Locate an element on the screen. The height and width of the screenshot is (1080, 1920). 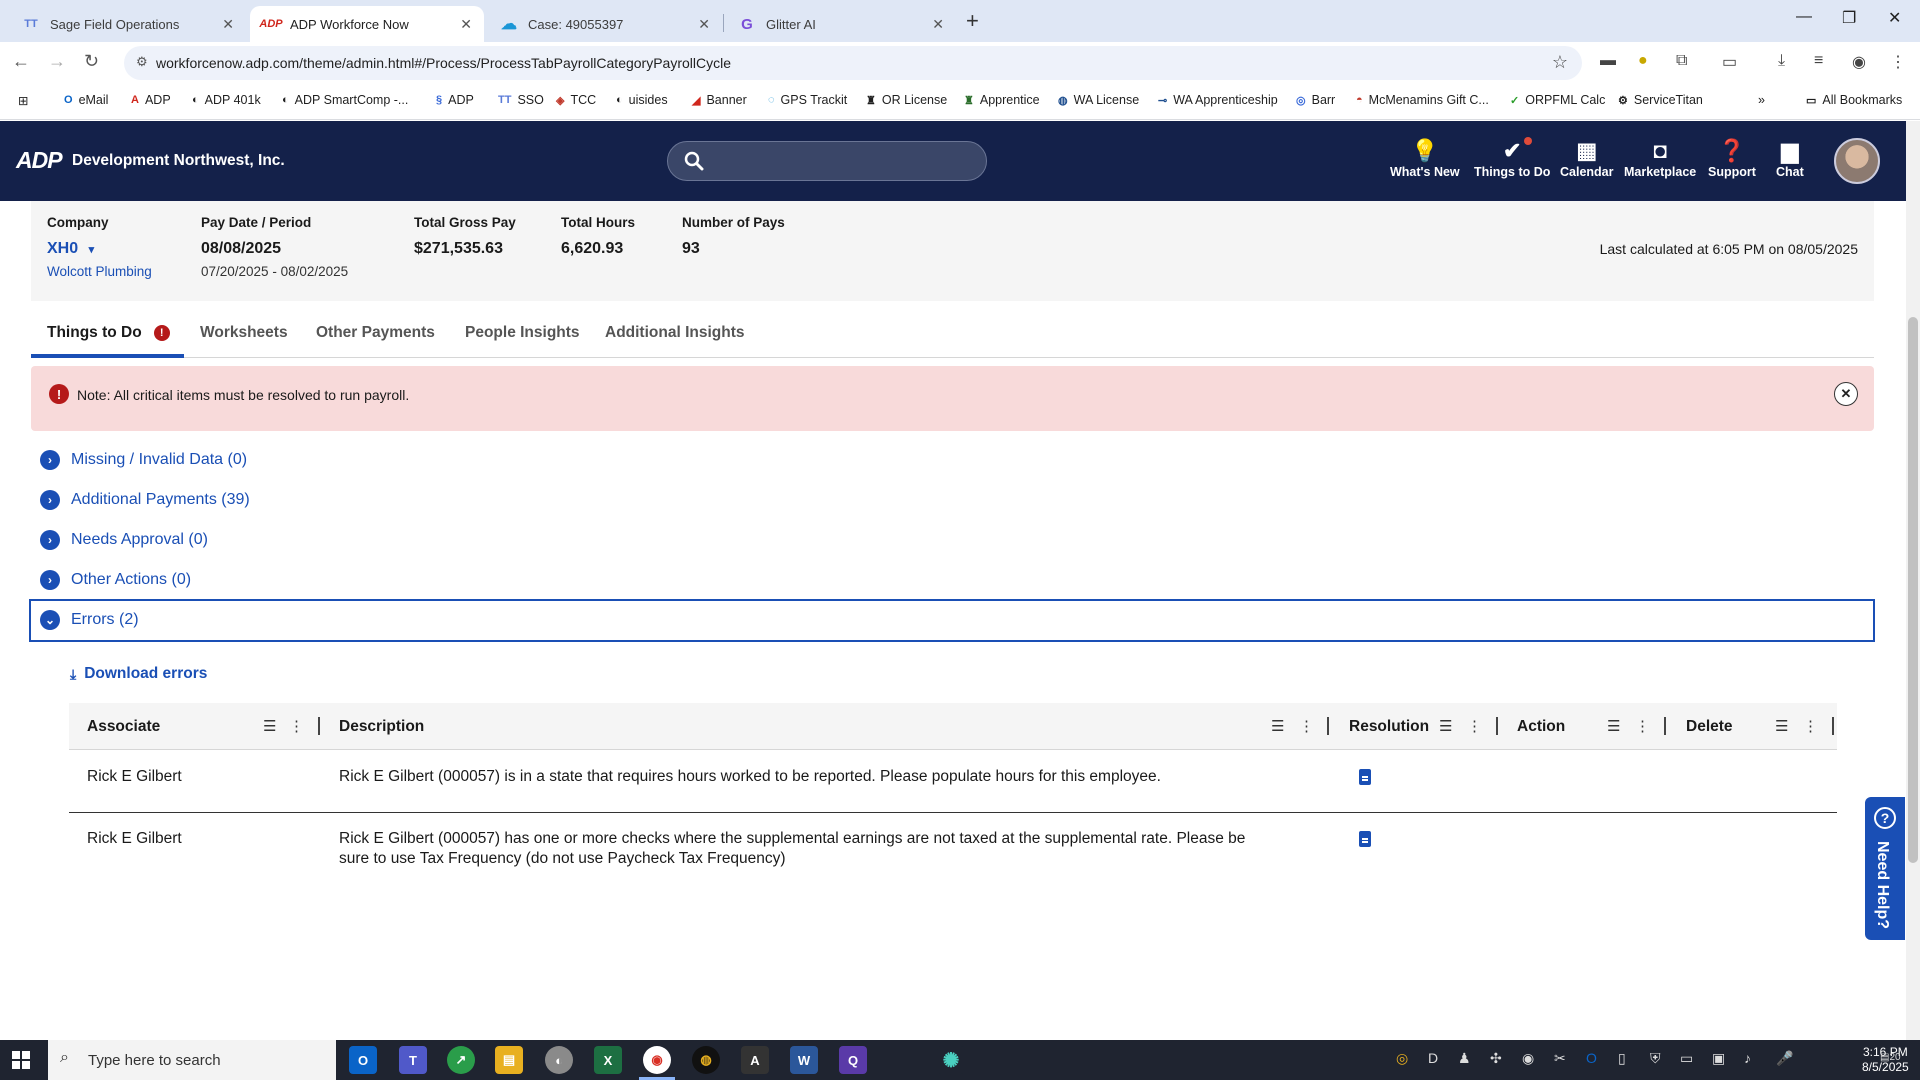
tray-app-icon: ◉ is located at coordinates (1528, 1058).